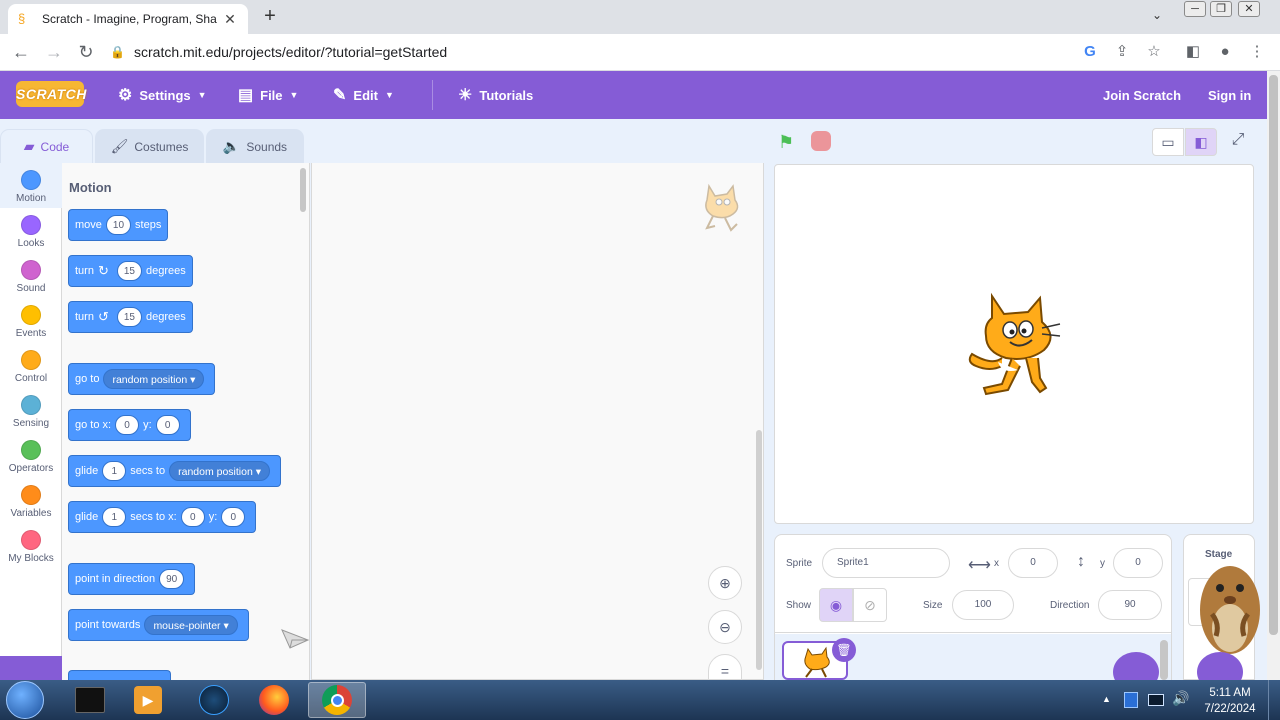 The width and height of the screenshot is (1280, 720). What do you see at coordinates (220, 471) in the screenshot?
I see `glide-target-dropdown: random position ▾` at bounding box center [220, 471].